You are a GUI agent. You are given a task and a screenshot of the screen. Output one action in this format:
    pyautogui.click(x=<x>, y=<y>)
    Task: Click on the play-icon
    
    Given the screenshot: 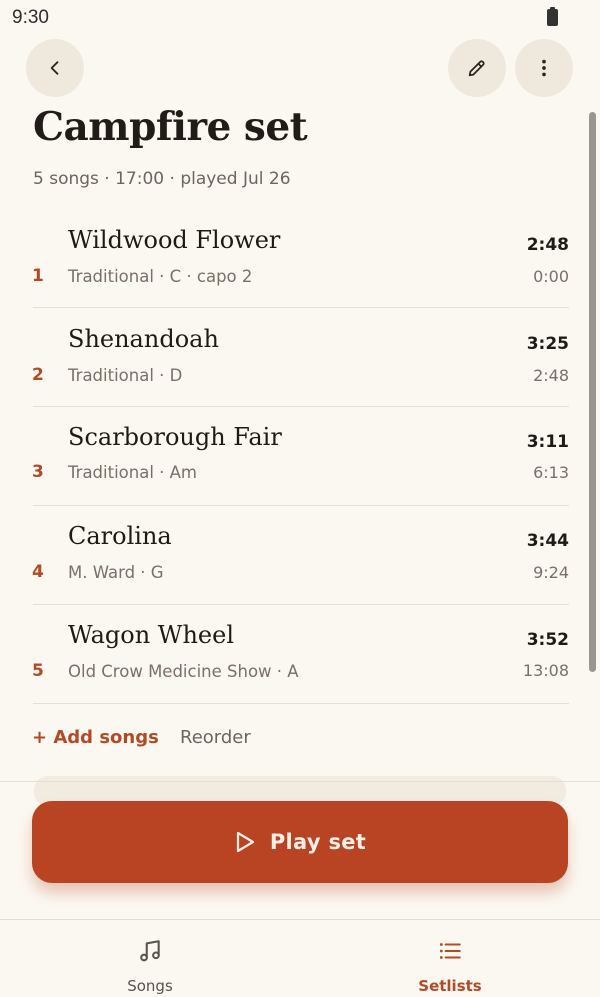 What is the action you would take?
    pyautogui.click(x=245, y=842)
    